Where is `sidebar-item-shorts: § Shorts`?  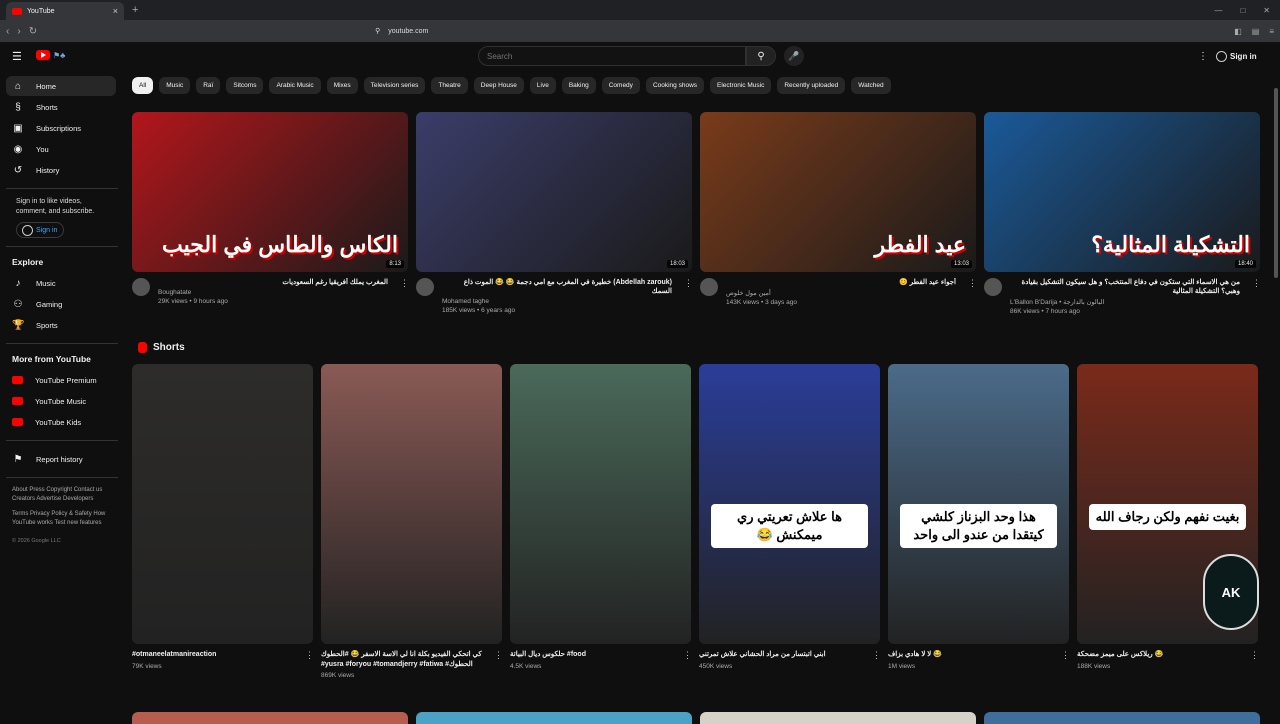 sidebar-item-shorts: § Shorts is located at coordinates (61, 107).